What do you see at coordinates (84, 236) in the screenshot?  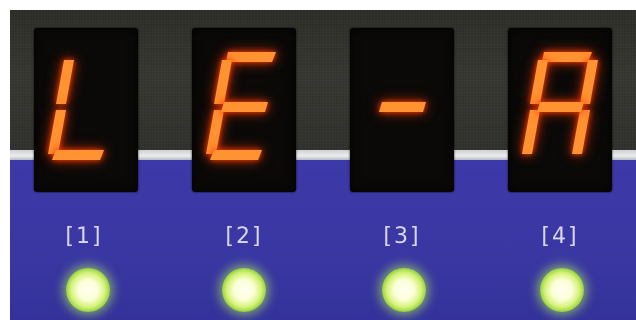 I see `channel-label-1: [1]` at bounding box center [84, 236].